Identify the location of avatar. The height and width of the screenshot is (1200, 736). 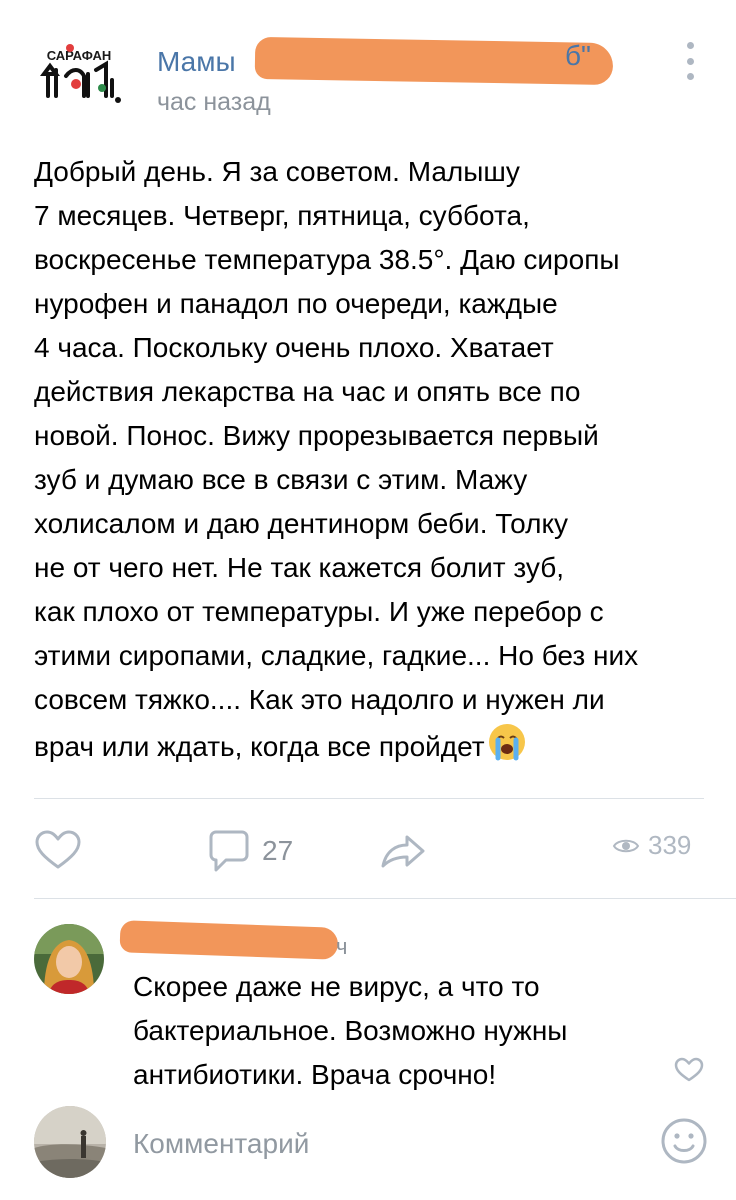
(69, 959).